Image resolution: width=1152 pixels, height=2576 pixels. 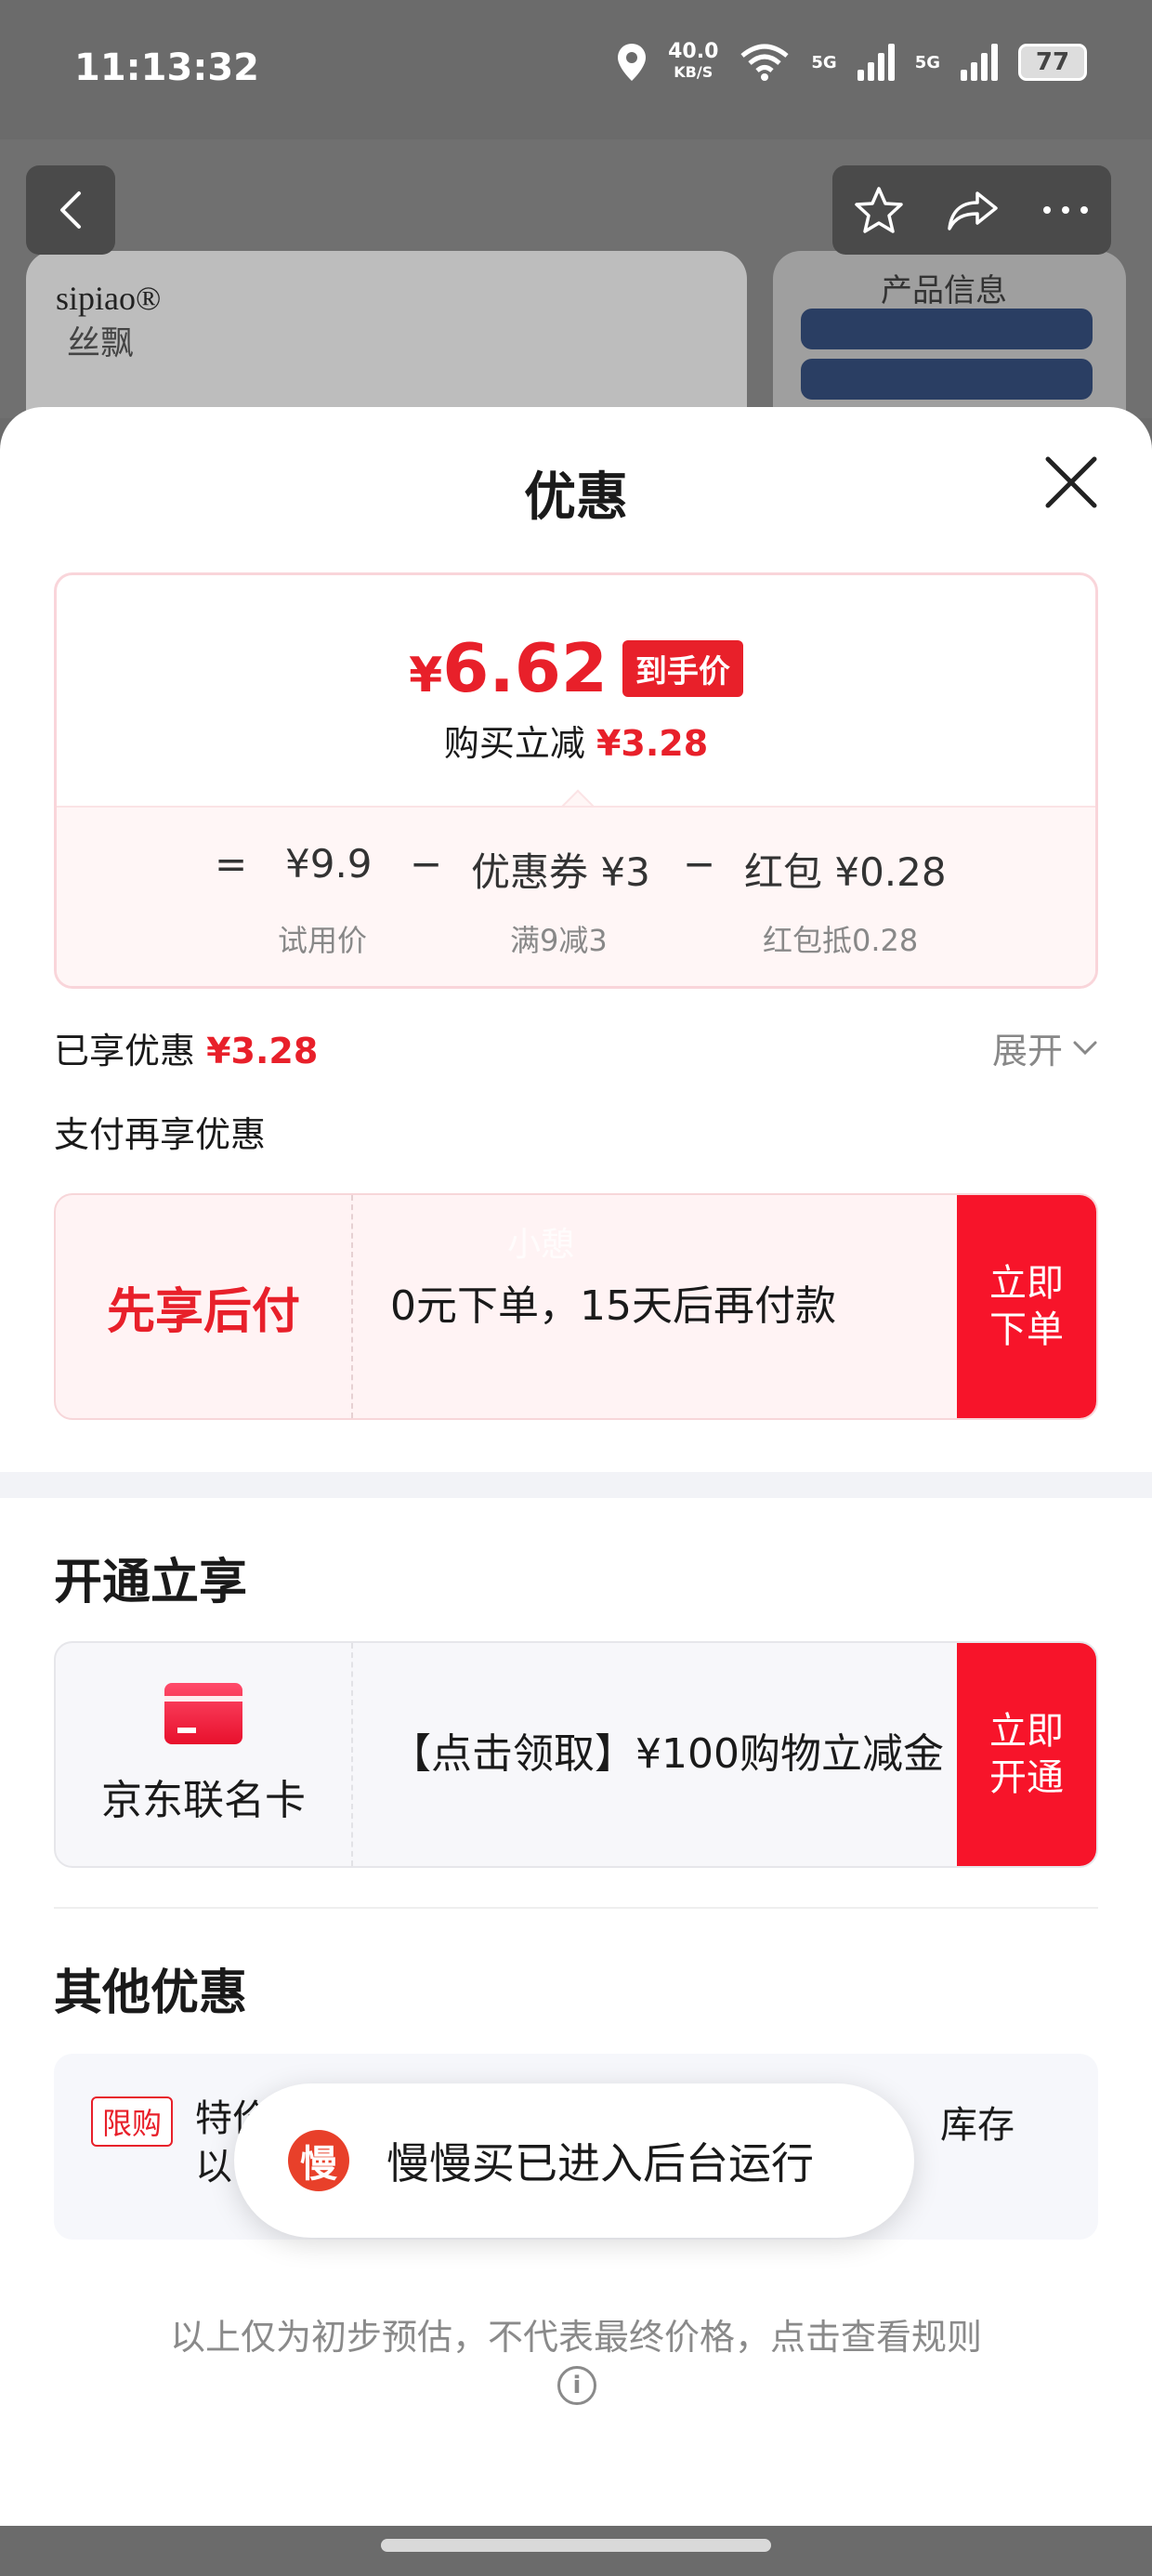 I want to click on nav-bar, so click(x=576, y=2551).